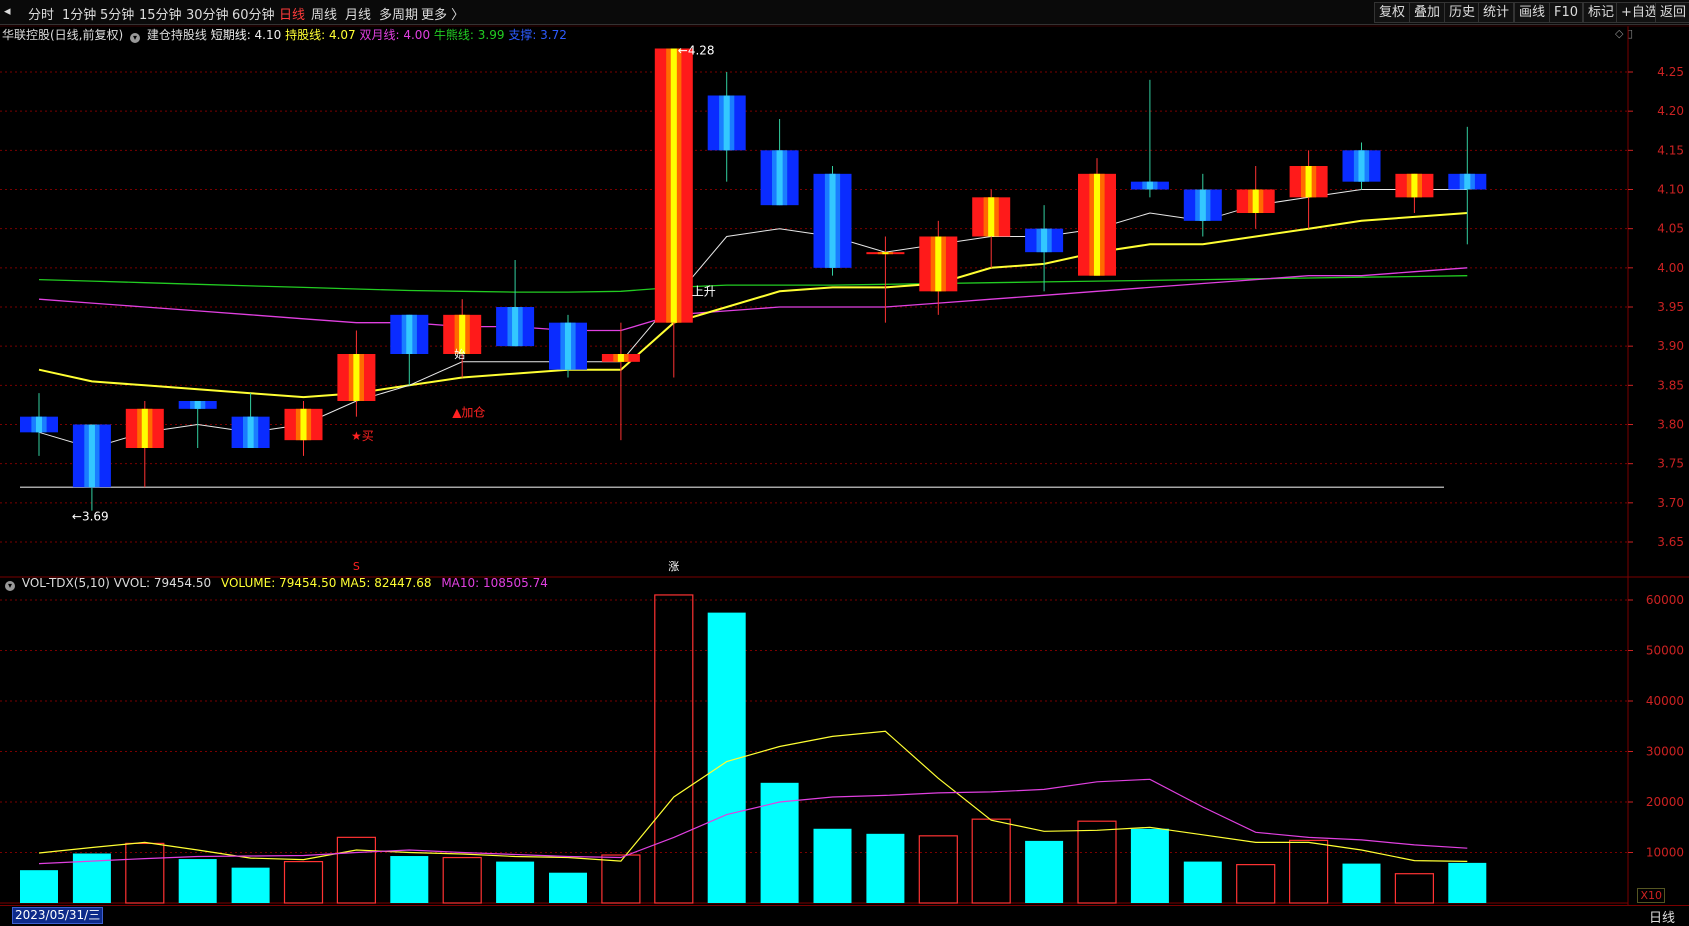 This screenshot has height=926, width=1689. I want to click on price-tick-label: 4.00, so click(1670, 268).